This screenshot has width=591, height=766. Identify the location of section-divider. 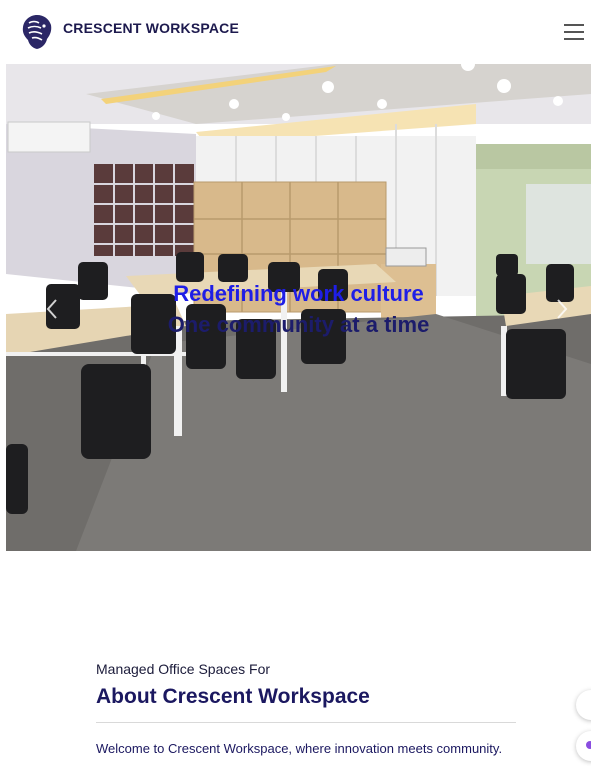
(306, 722).